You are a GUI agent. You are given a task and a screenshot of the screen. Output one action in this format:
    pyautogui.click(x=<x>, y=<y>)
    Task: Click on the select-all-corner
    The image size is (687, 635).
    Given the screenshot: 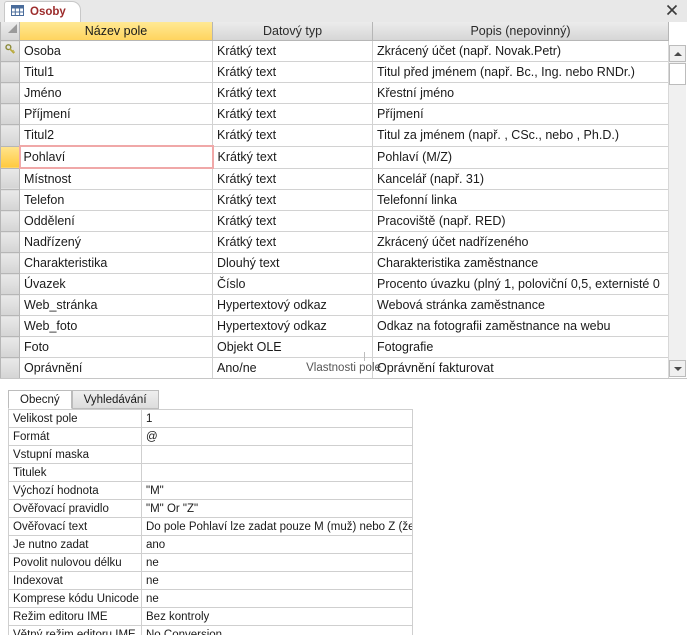 What is the action you would take?
    pyautogui.click(x=10, y=31)
    